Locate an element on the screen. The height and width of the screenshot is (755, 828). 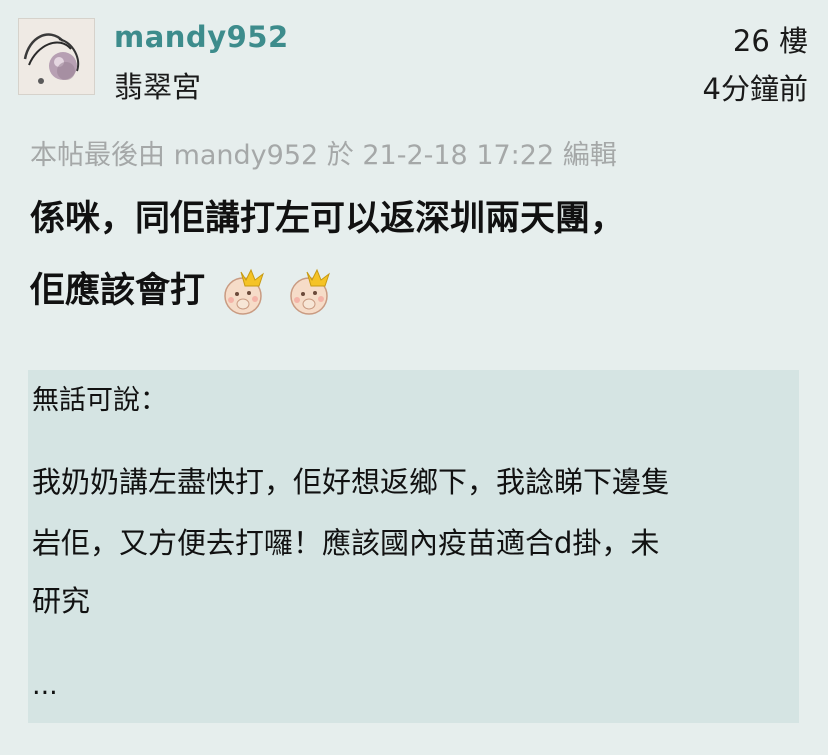
quote-author: 無話可說： is located at coordinates (99, 400).